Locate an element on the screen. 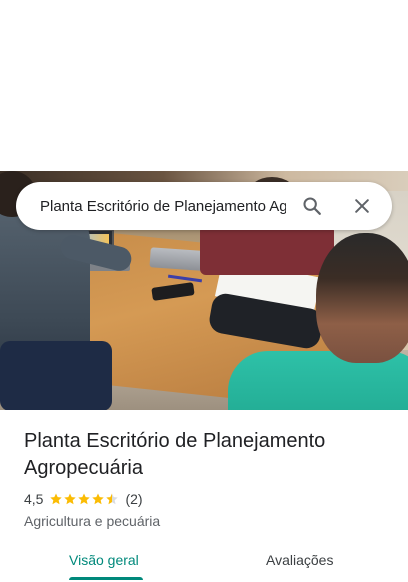  photo-person-left-legs is located at coordinates (56, 375).